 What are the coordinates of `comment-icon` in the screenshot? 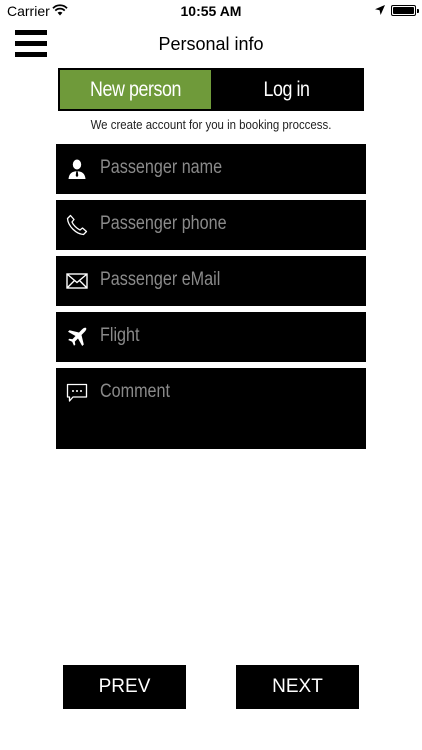 It's located at (77, 392).